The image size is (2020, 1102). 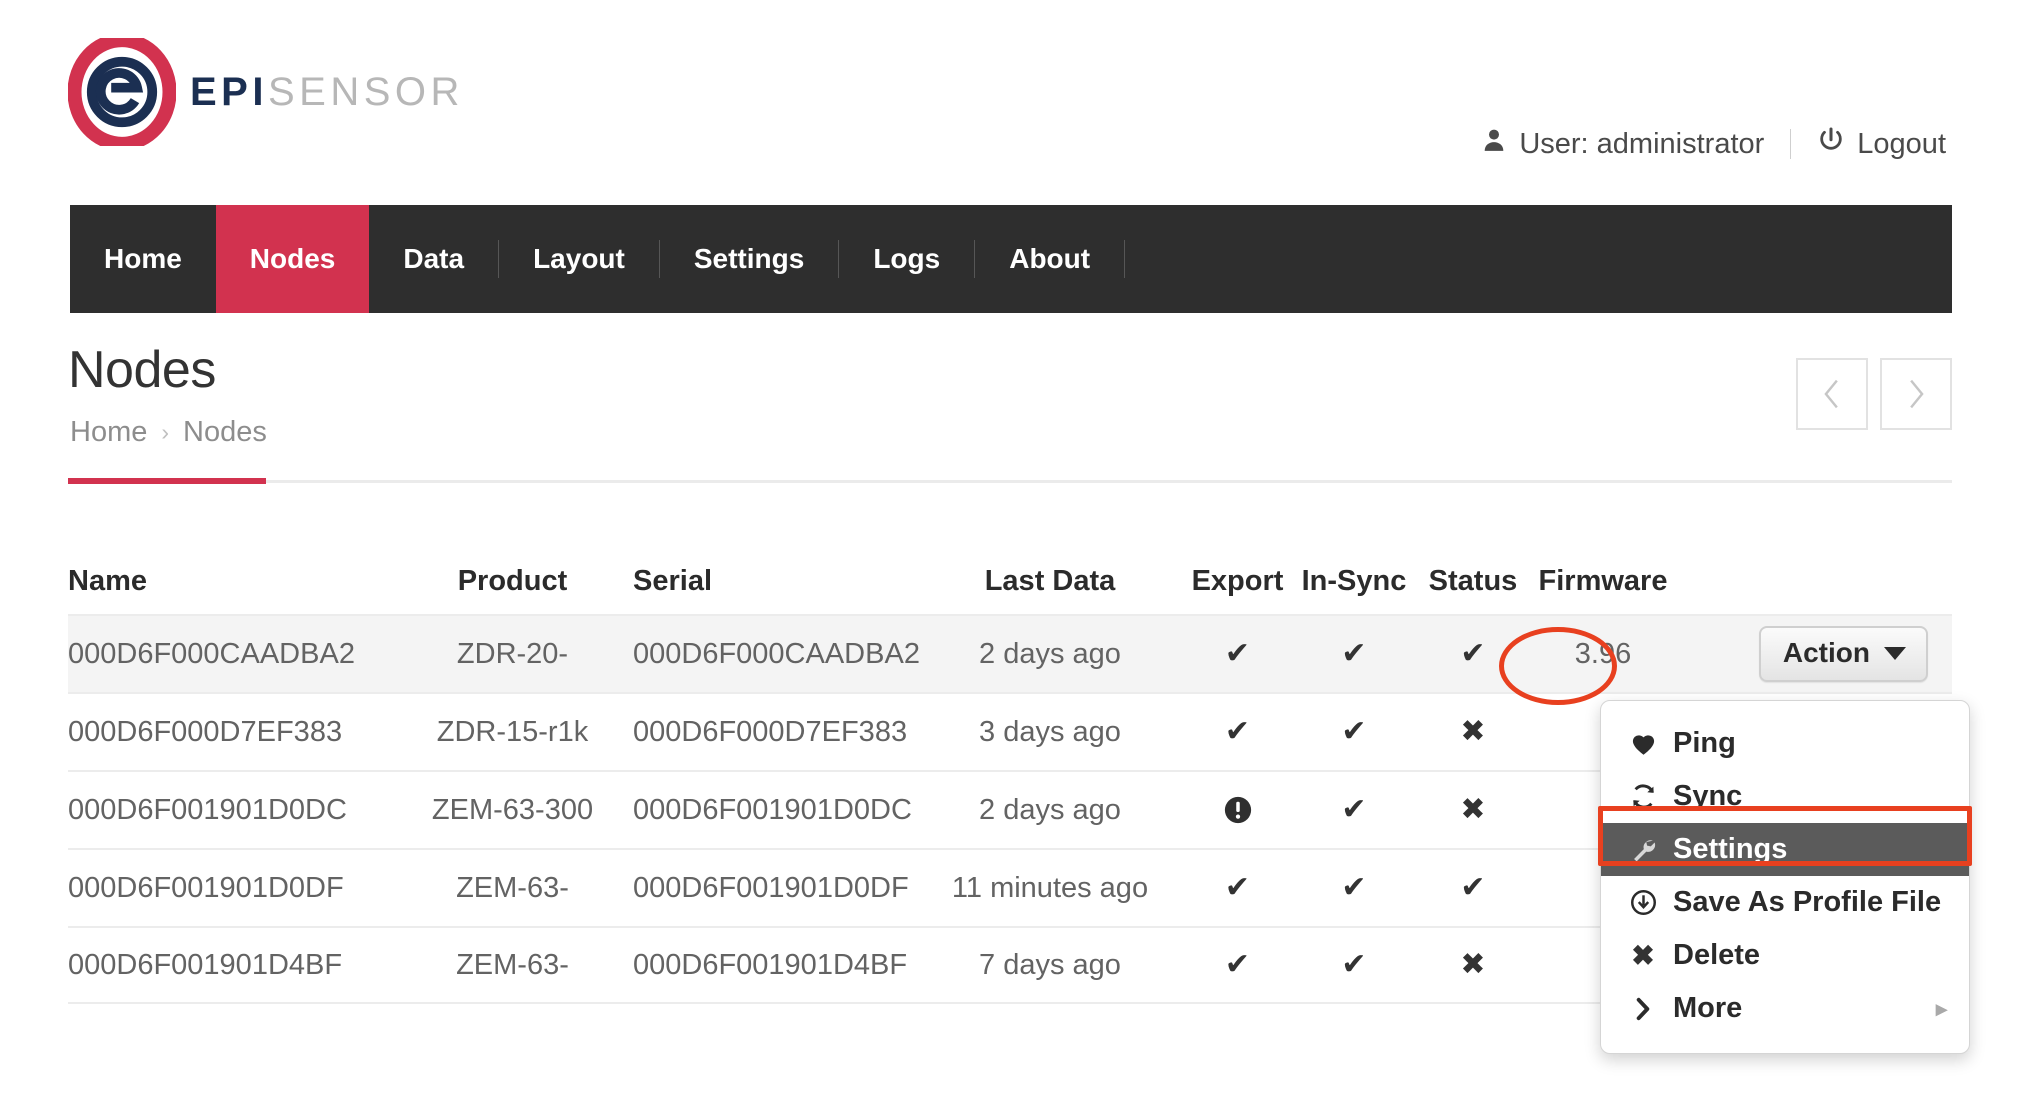 I want to click on nav-item-about: About, so click(x=1049, y=259).